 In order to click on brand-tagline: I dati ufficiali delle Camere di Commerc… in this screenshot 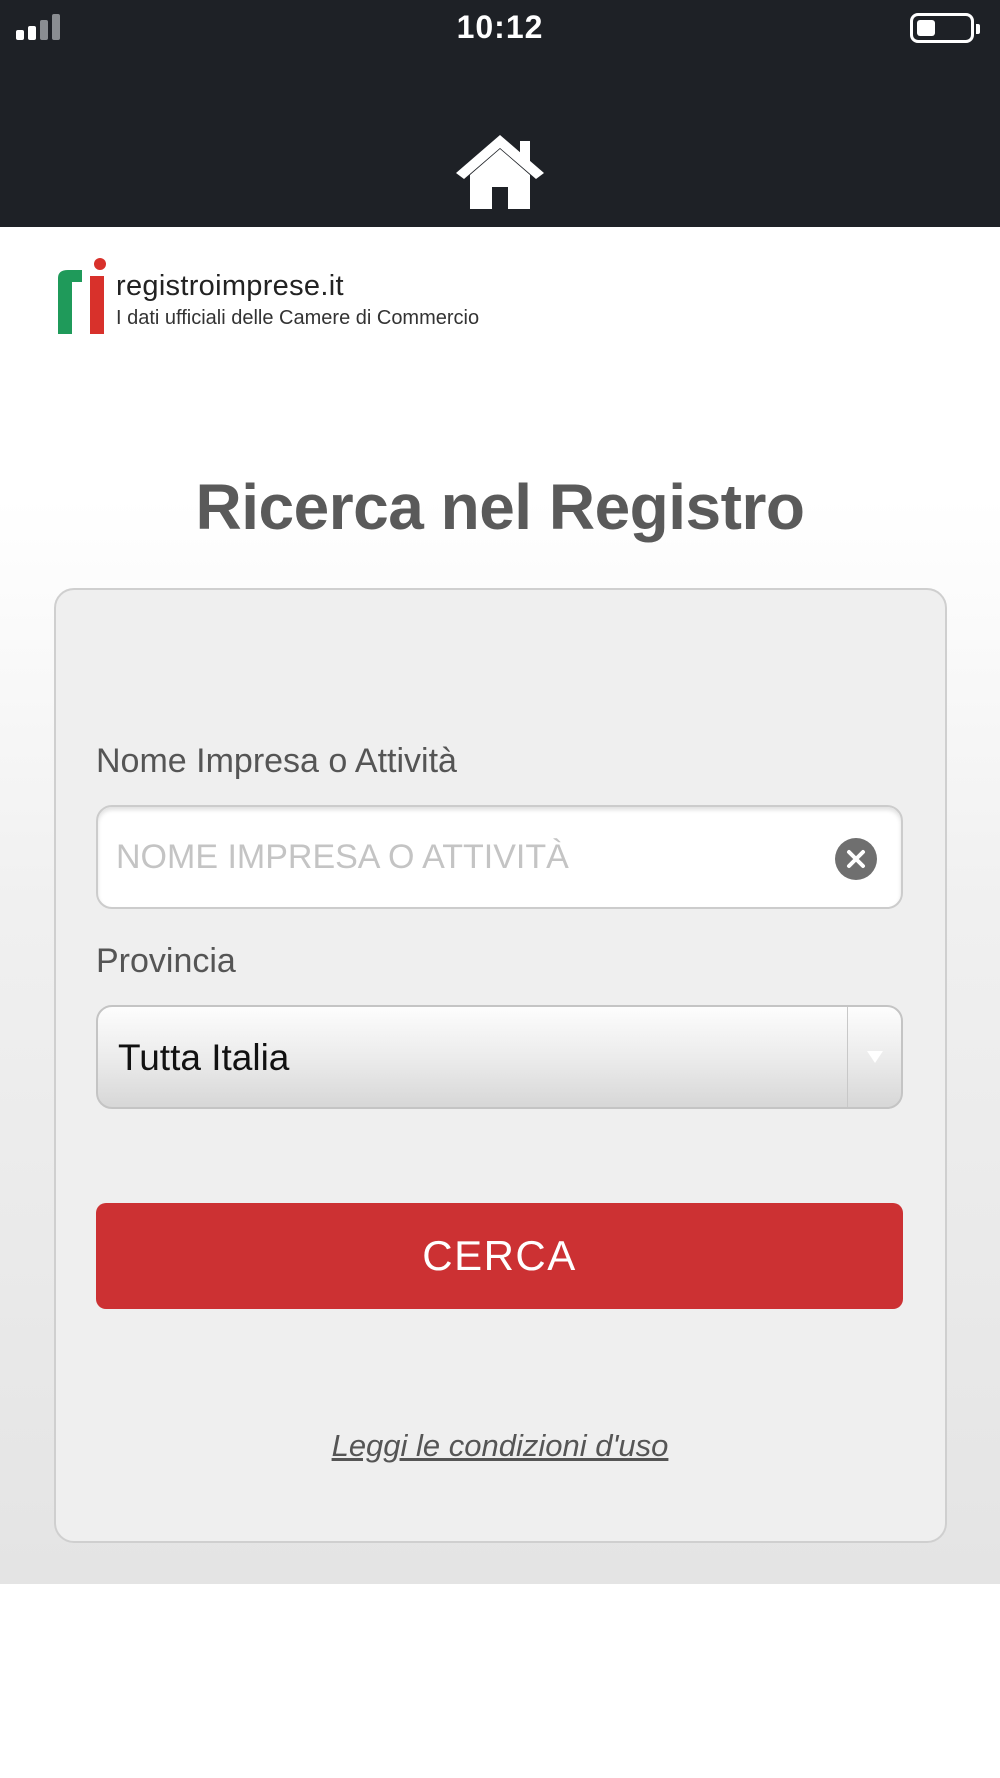, I will do `click(298, 318)`.